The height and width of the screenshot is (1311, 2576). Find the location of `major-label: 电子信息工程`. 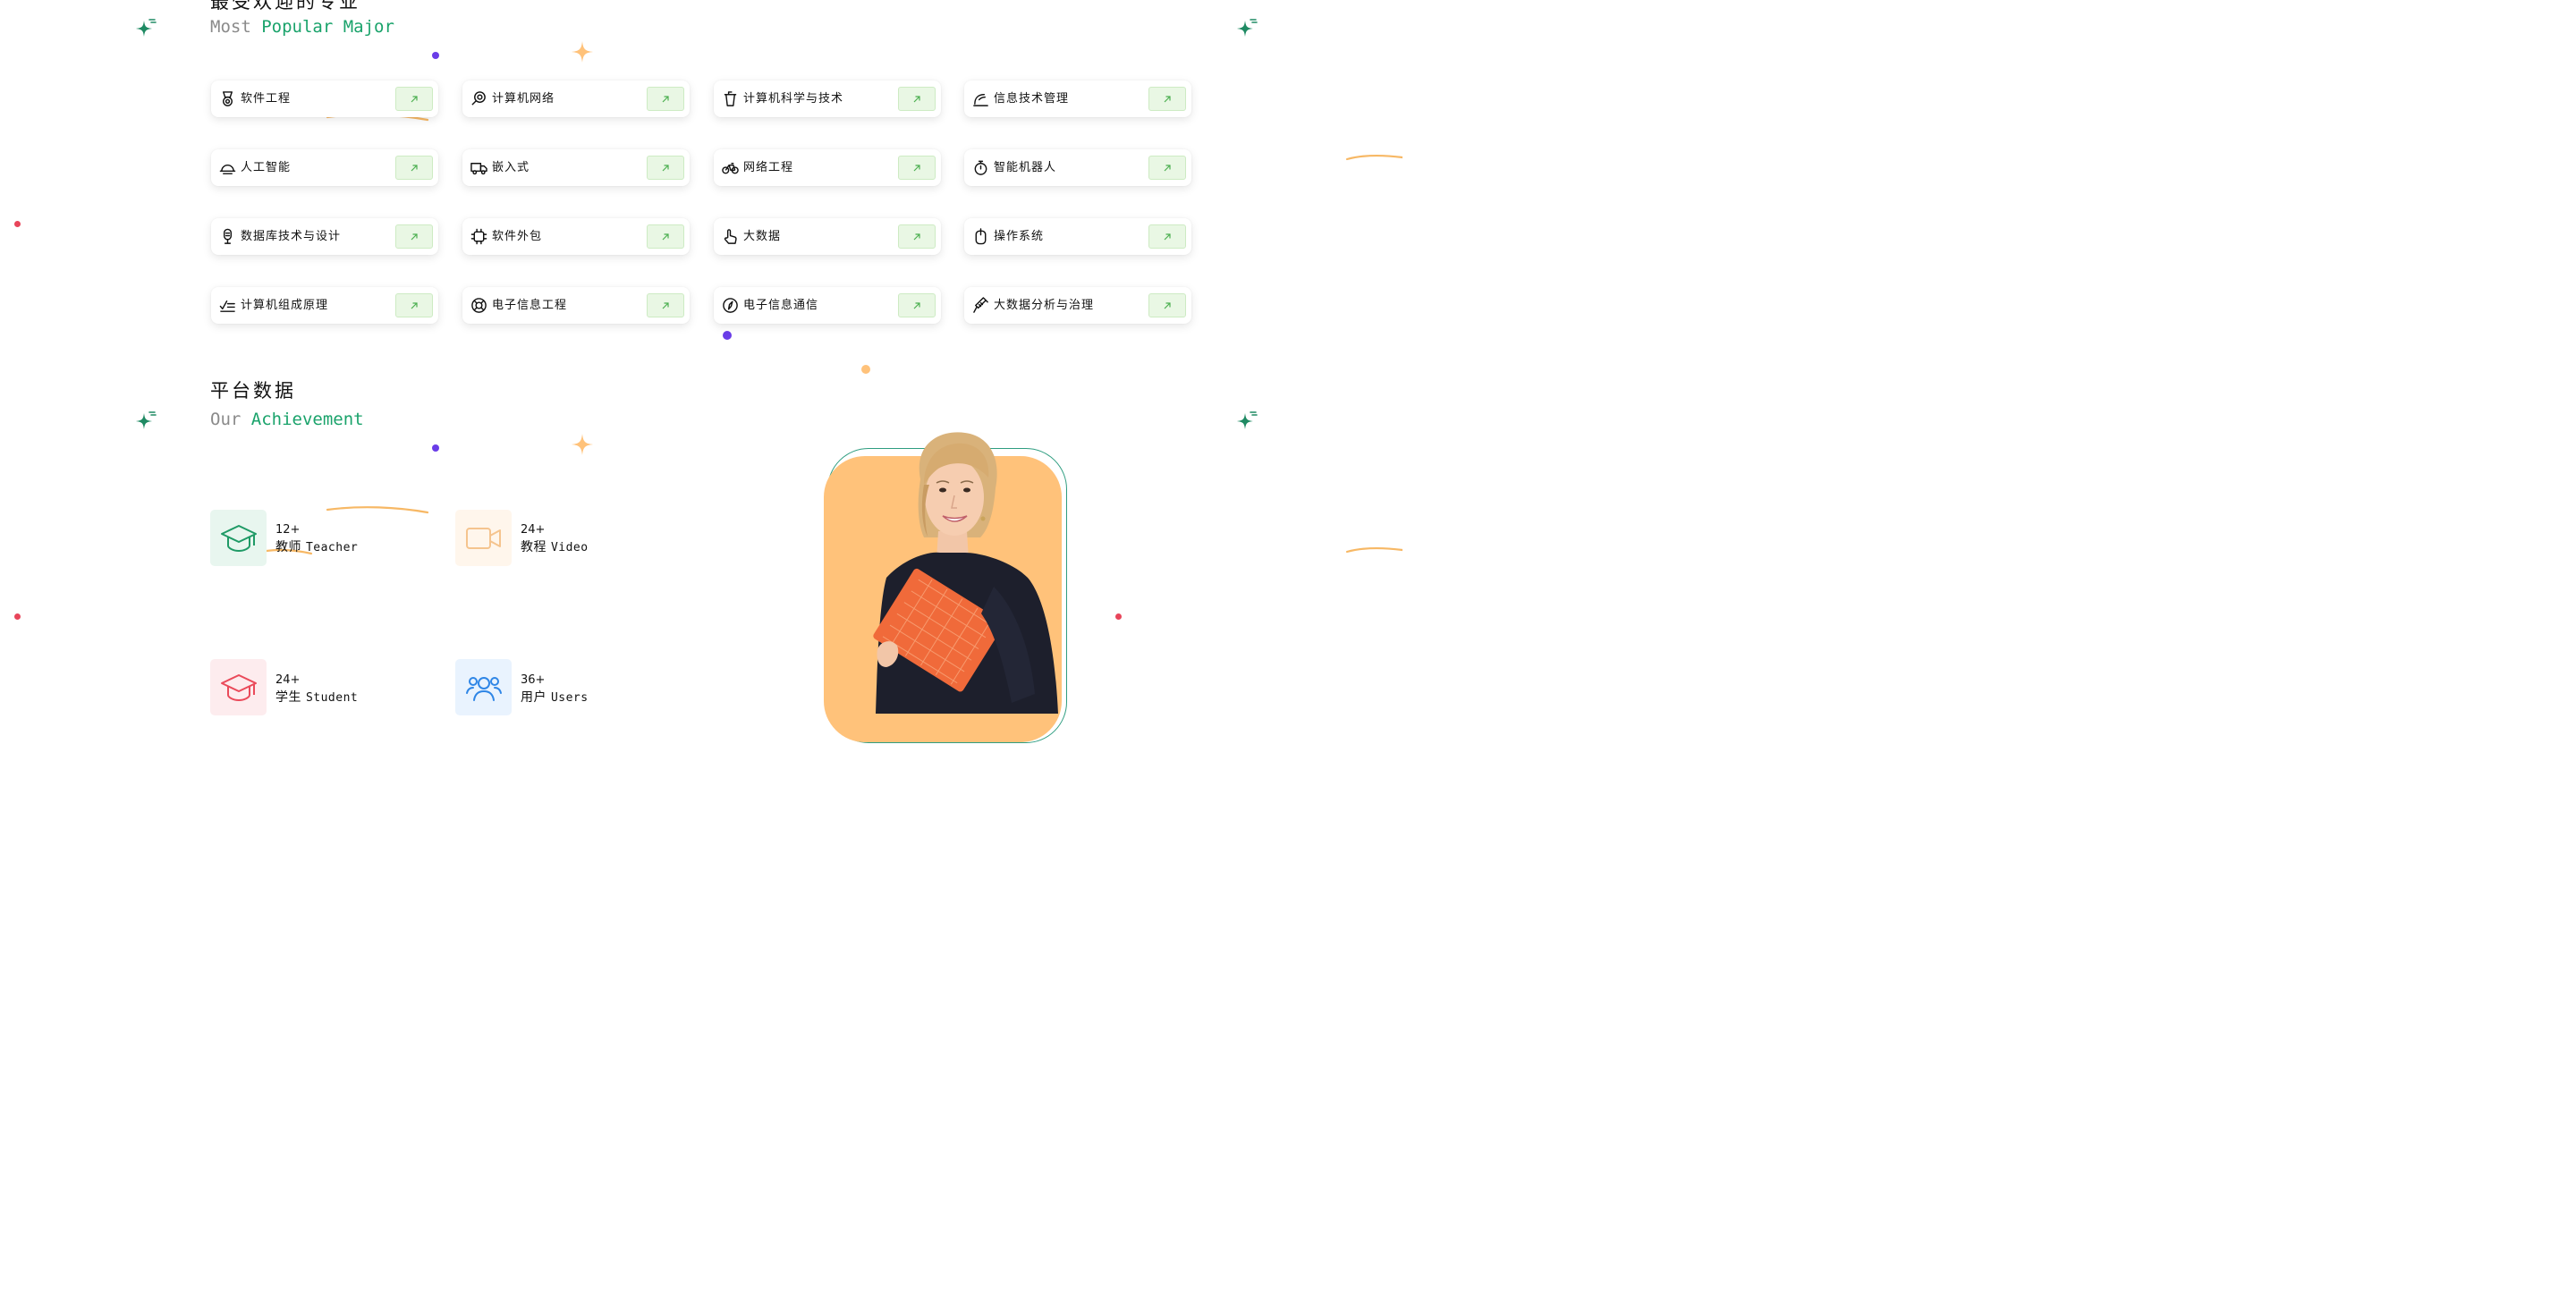

major-label: 电子信息工程 is located at coordinates (530, 305).